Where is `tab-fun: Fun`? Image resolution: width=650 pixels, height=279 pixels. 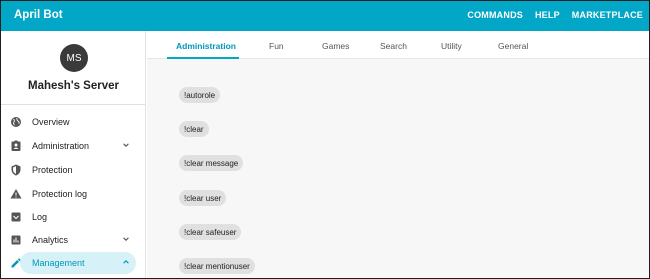
tab-fun: Fun is located at coordinates (276, 46).